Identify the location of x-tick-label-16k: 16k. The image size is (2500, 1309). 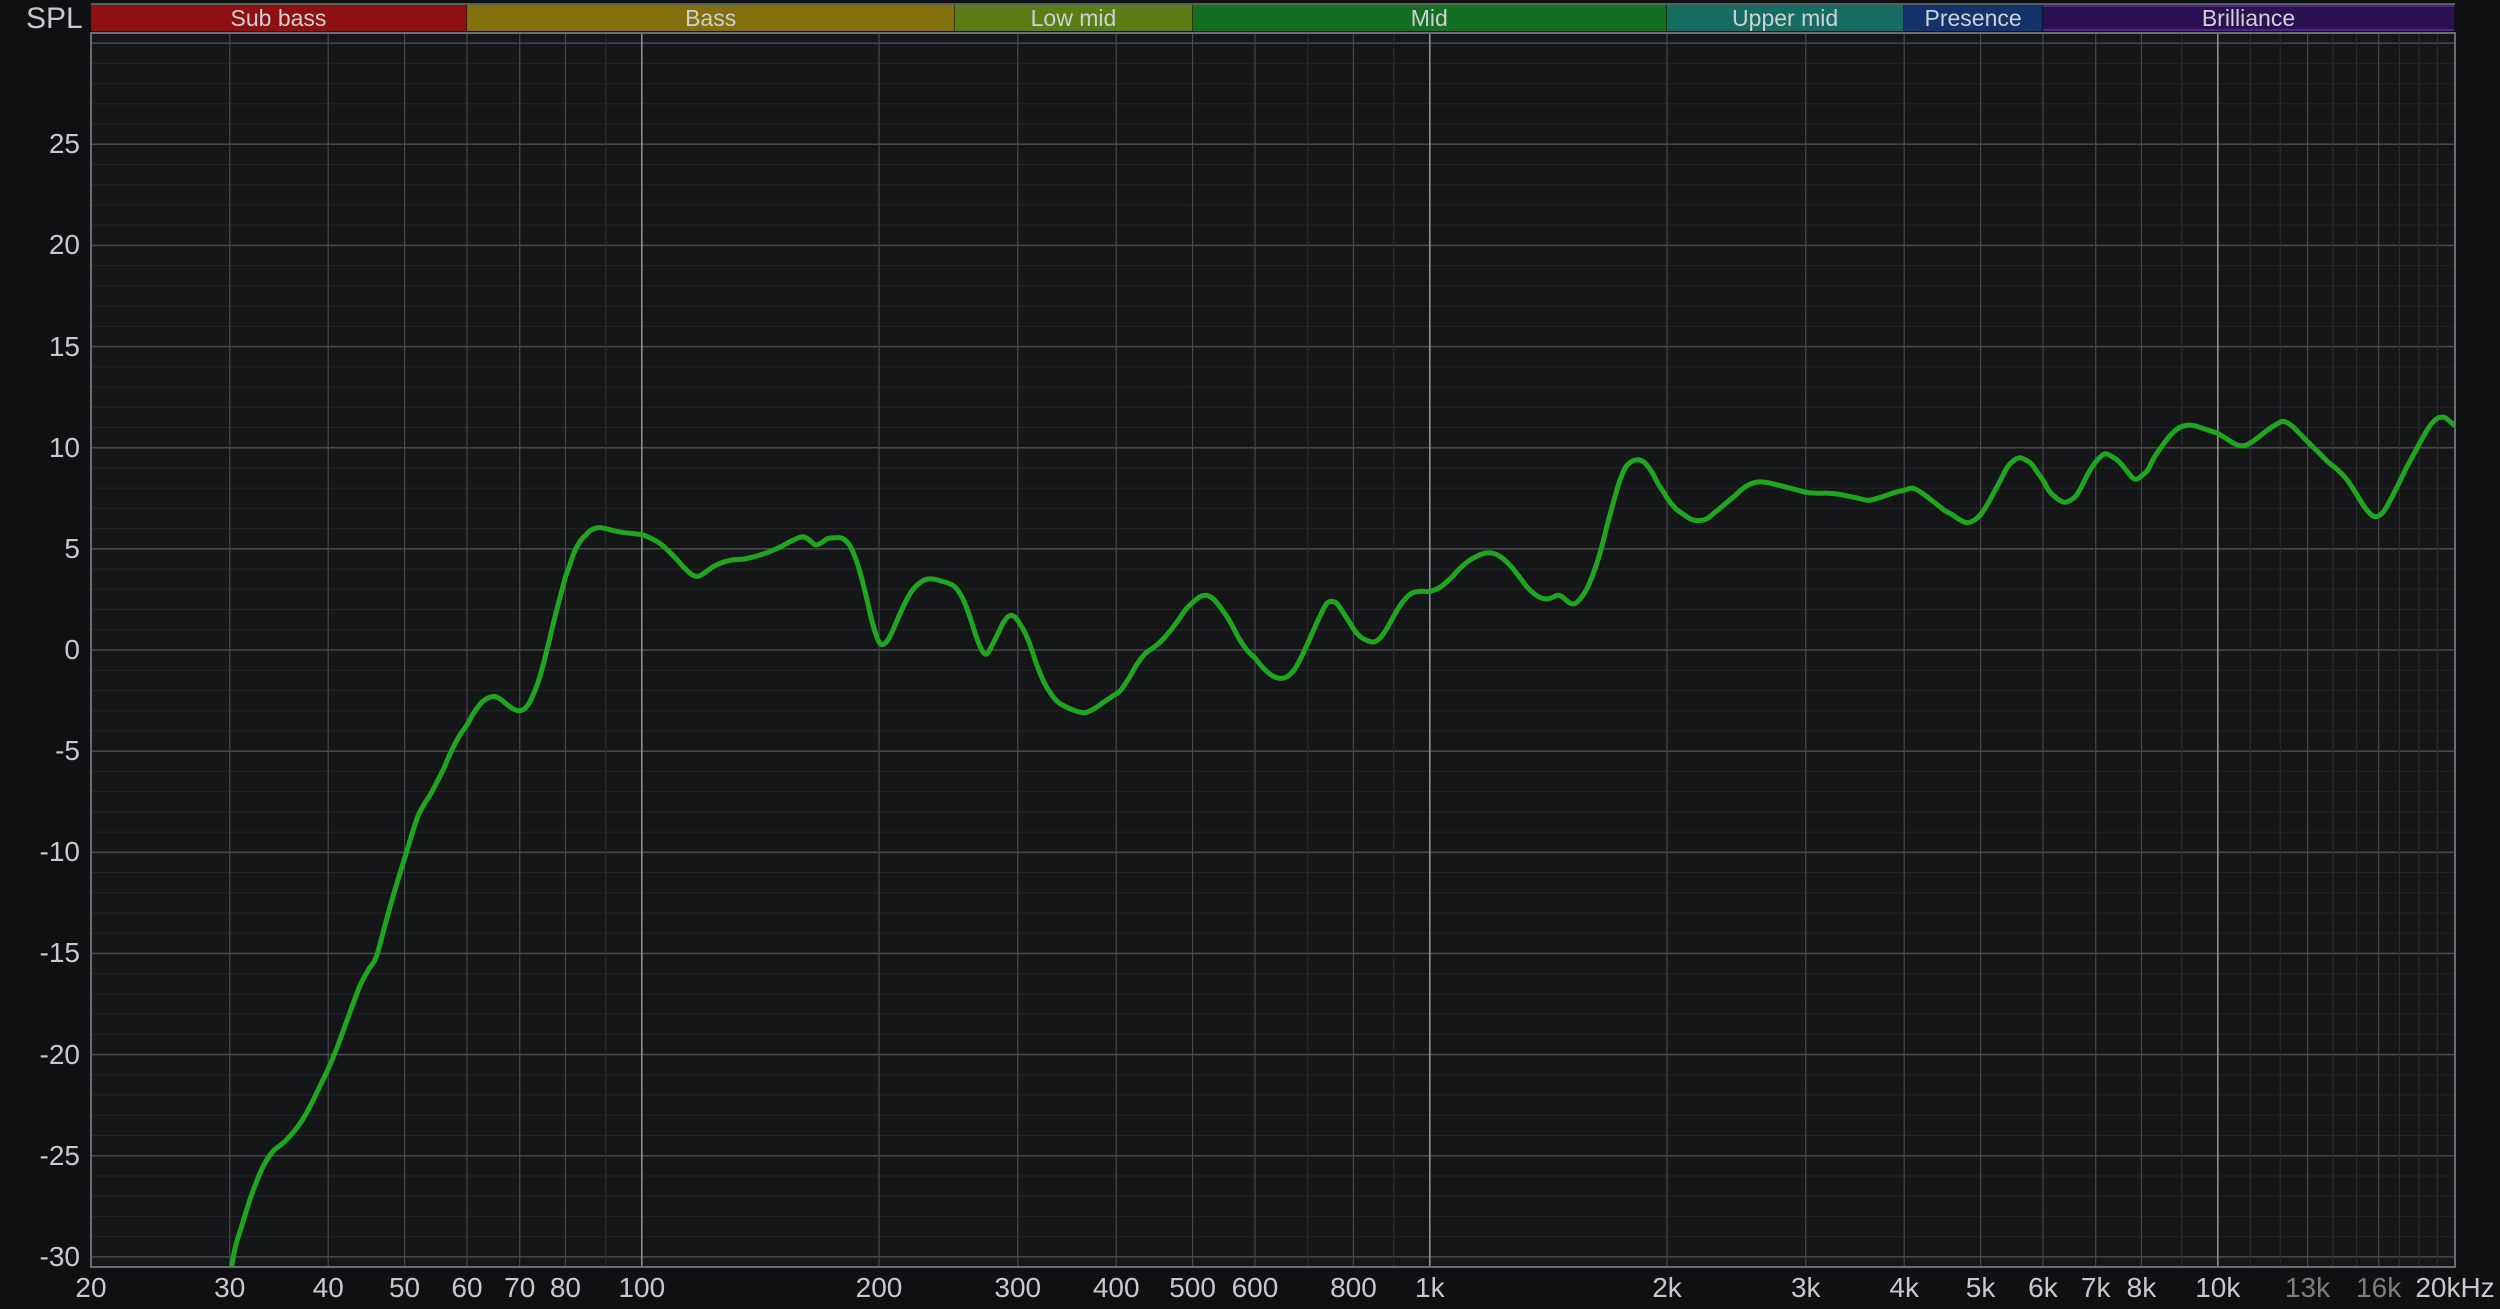
(2379, 1287).